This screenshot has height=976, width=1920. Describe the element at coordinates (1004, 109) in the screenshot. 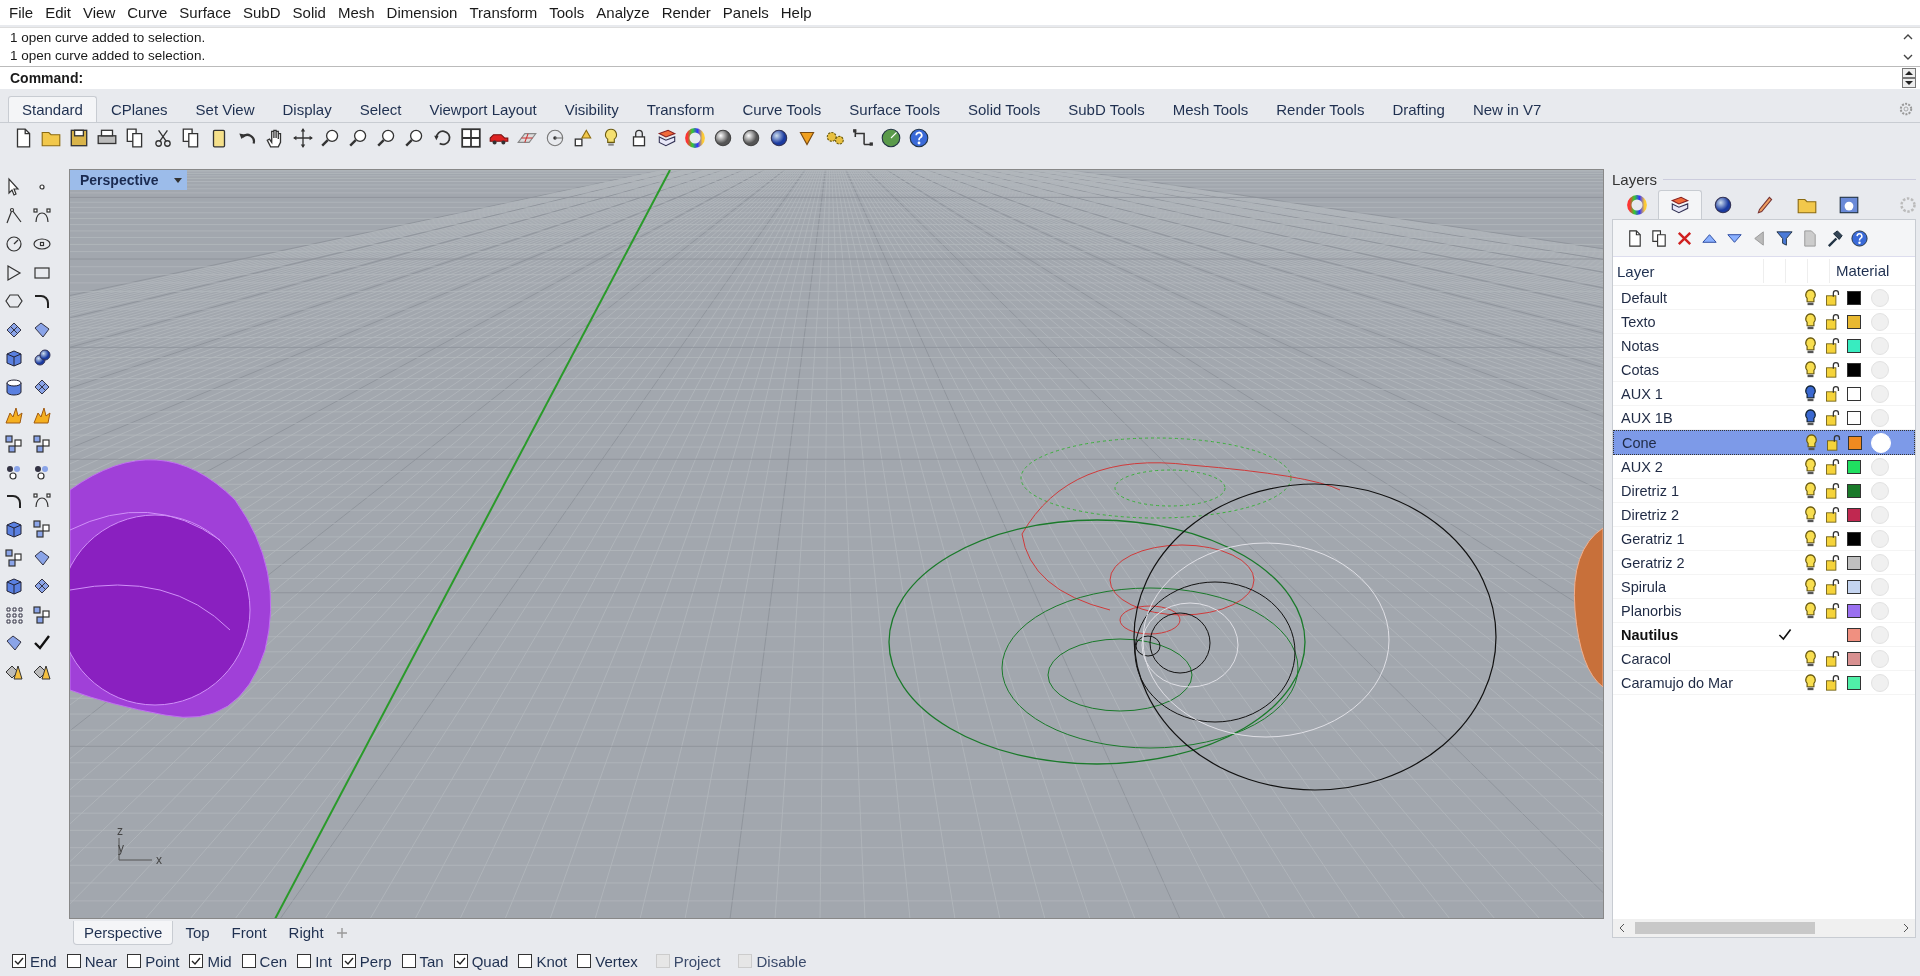

I see `toolbar-tab: Solid Tools` at that location.